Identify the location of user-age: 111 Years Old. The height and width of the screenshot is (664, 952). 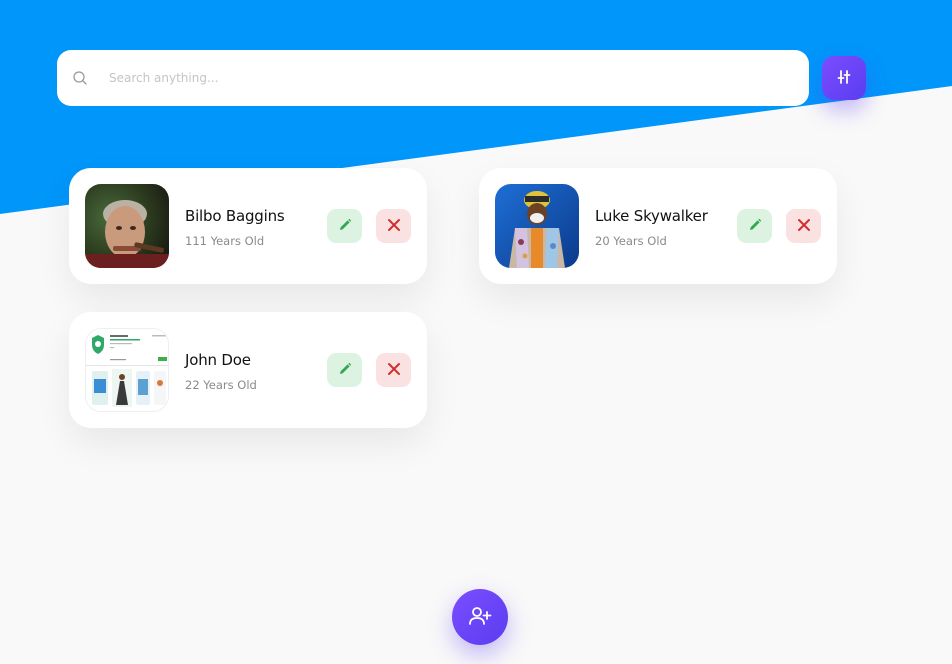
(225, 241).